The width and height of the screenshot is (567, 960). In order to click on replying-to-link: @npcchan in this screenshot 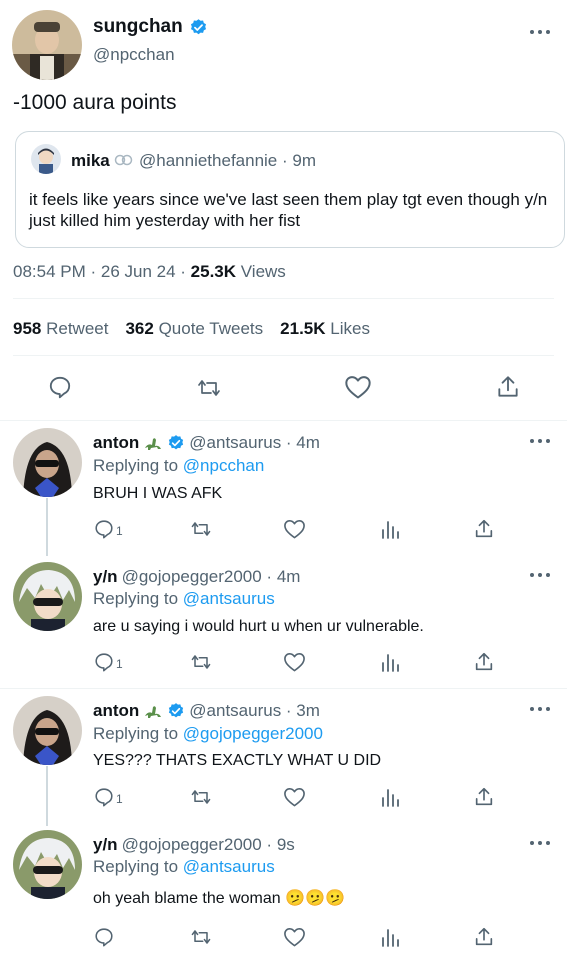, I will do `click(224, 465)`.